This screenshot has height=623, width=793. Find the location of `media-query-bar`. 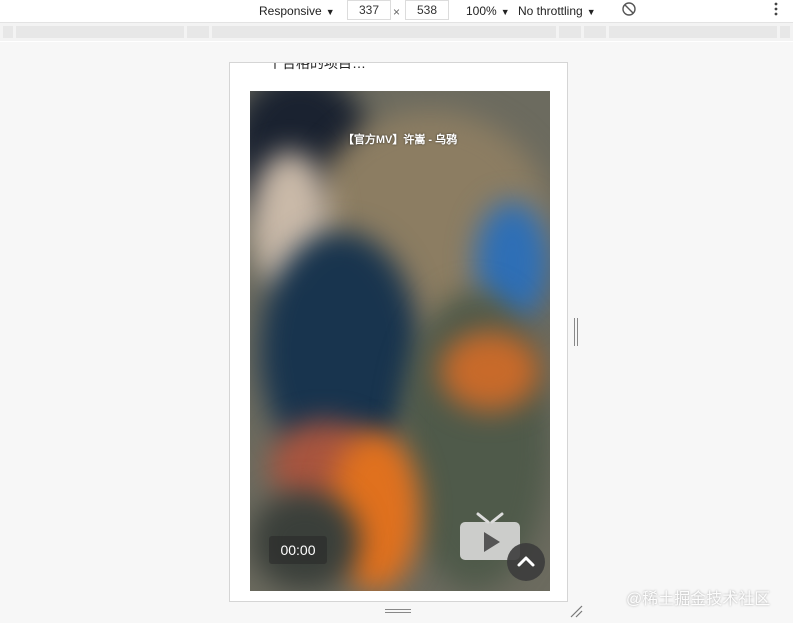

media-query-bar is located at coordinates (396, 32).